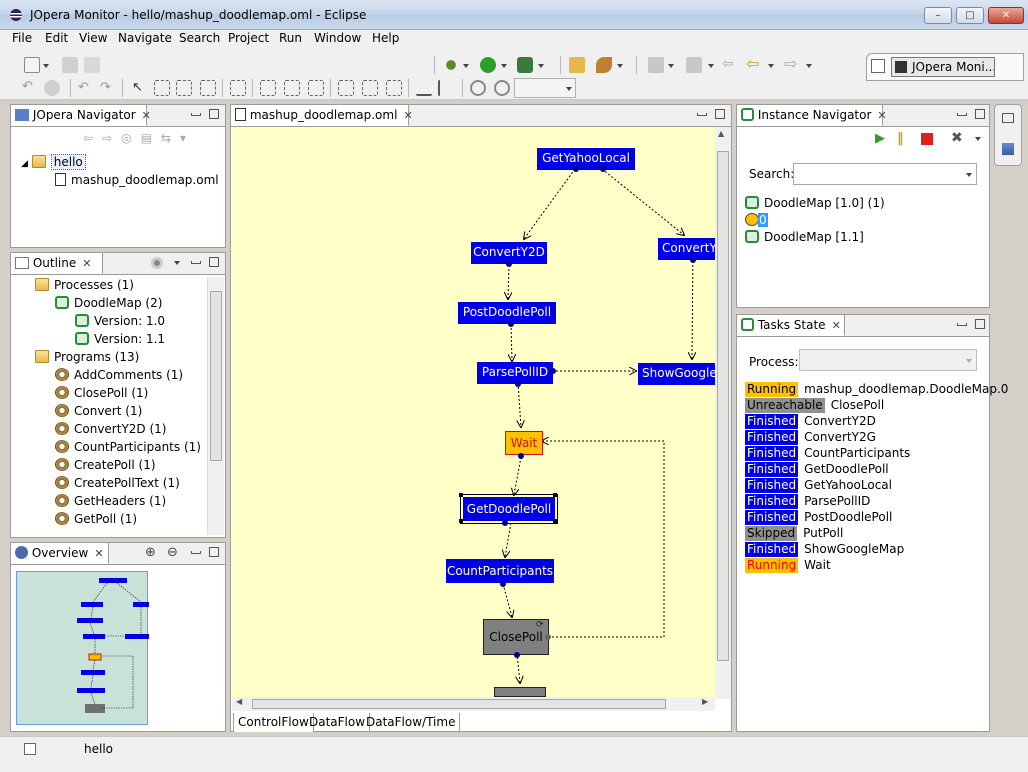 The height and width of the screenshot is (772, 1028). What do you see at coordinates (322, 115) in the screenshot?
I see `tab-editor-file: mashup_doodlemap.oml ✕` at bounding box center [322, 115].